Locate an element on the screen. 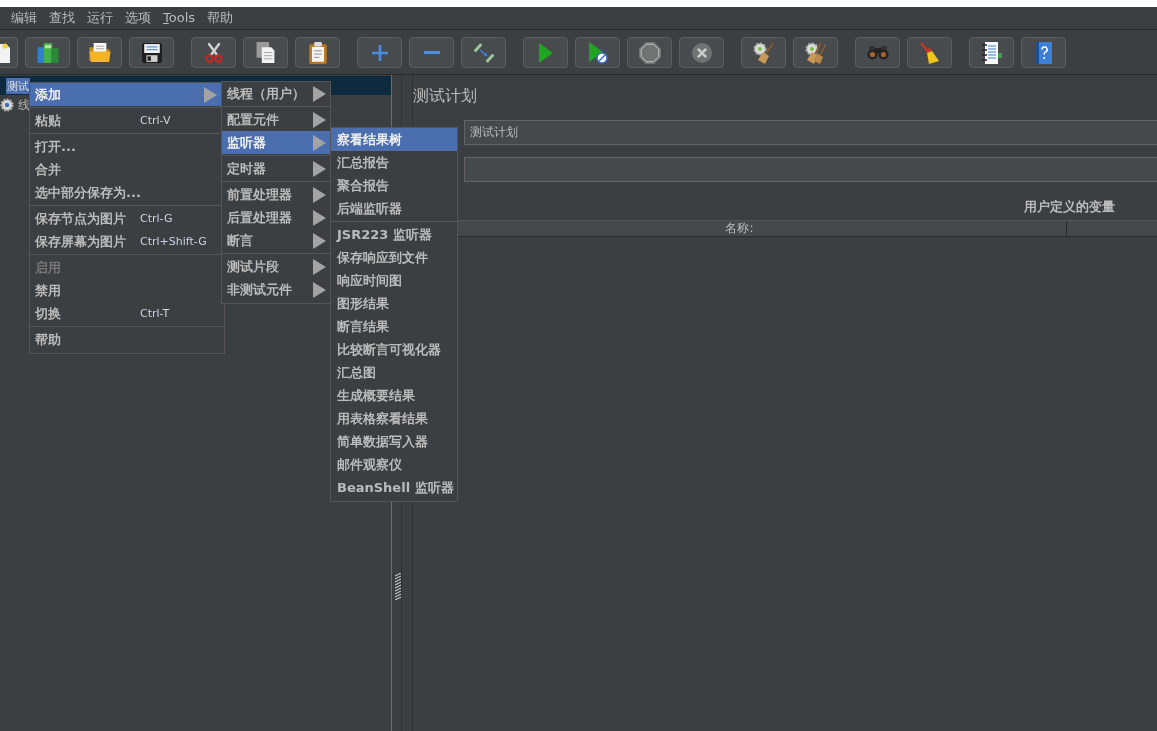 The width and height of the screenshot is (1157, 731). menu-item: 断言结果 is located at coordinates (394, 326).